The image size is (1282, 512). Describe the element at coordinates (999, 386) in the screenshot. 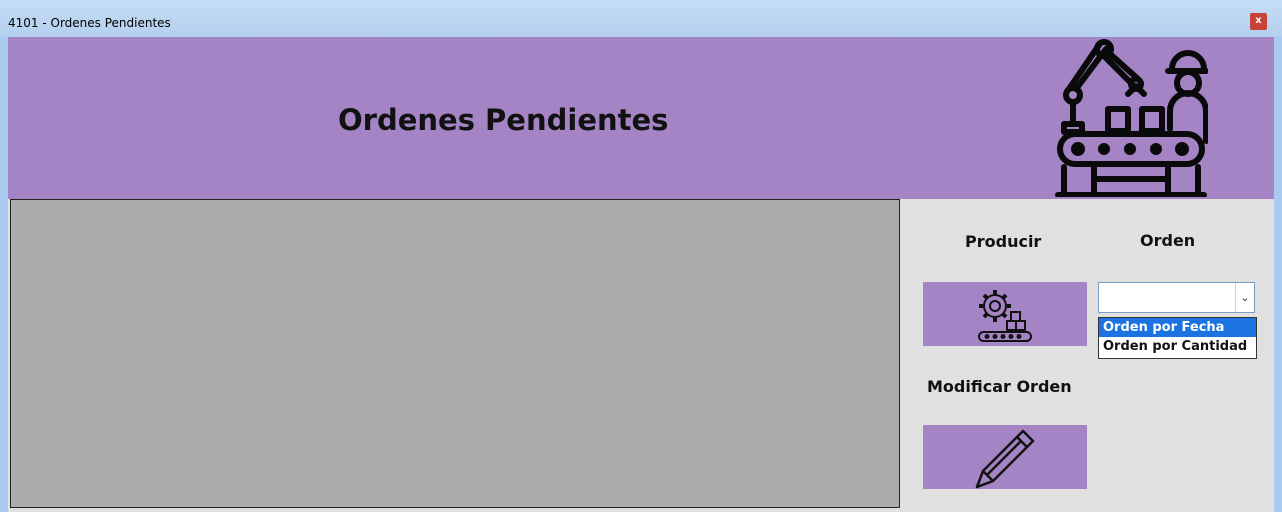

I see `modificar-orden-label: Modificar Orden` at that location.